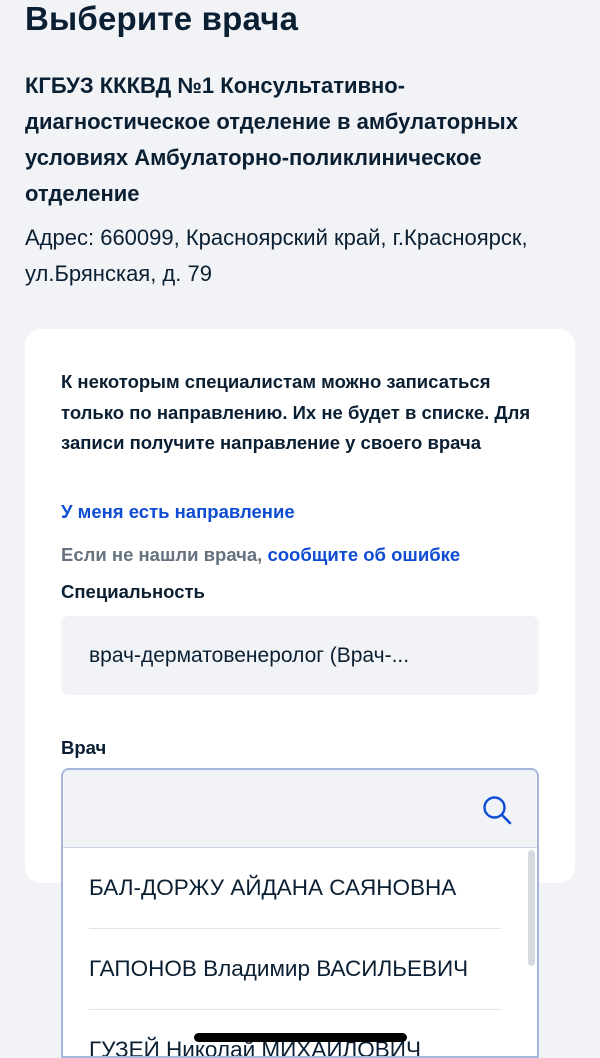  I want to click on referral-link: У меня есть направление, so click(178, 512).